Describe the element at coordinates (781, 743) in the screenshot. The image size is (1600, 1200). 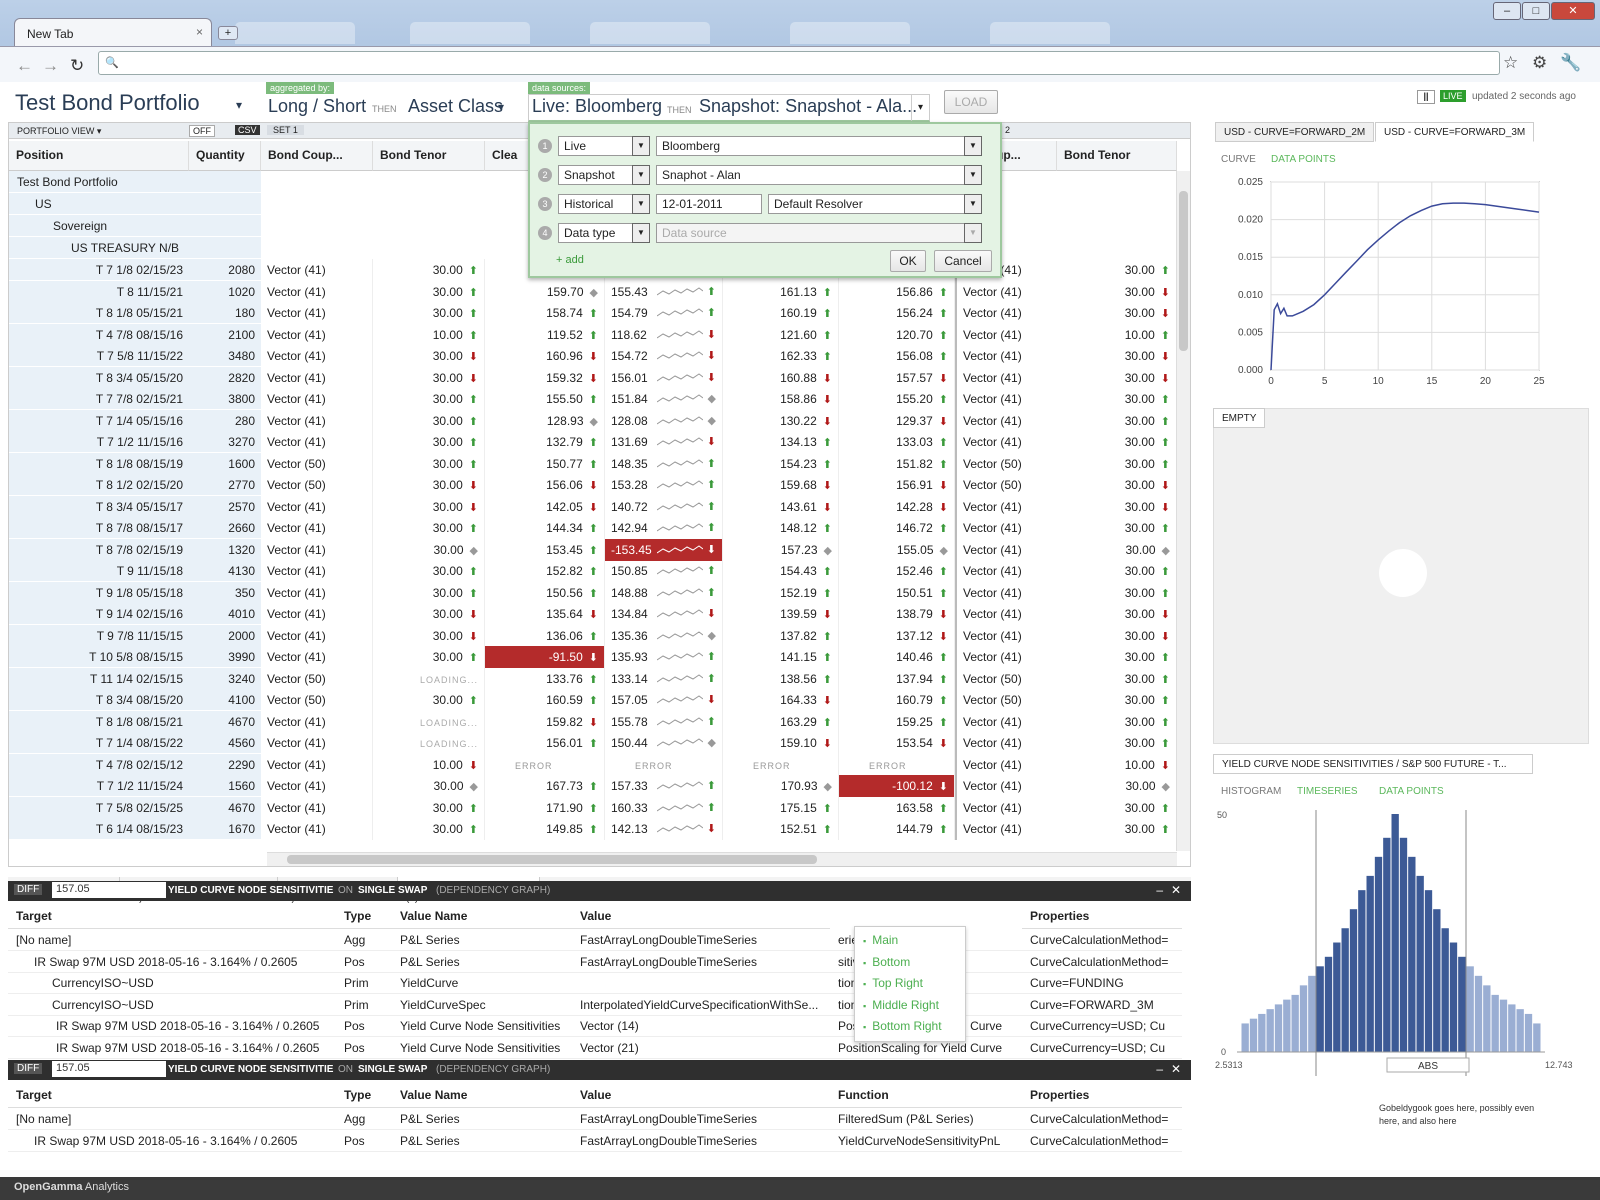
I see `value-cell: 159.10 ⬇` at that location.